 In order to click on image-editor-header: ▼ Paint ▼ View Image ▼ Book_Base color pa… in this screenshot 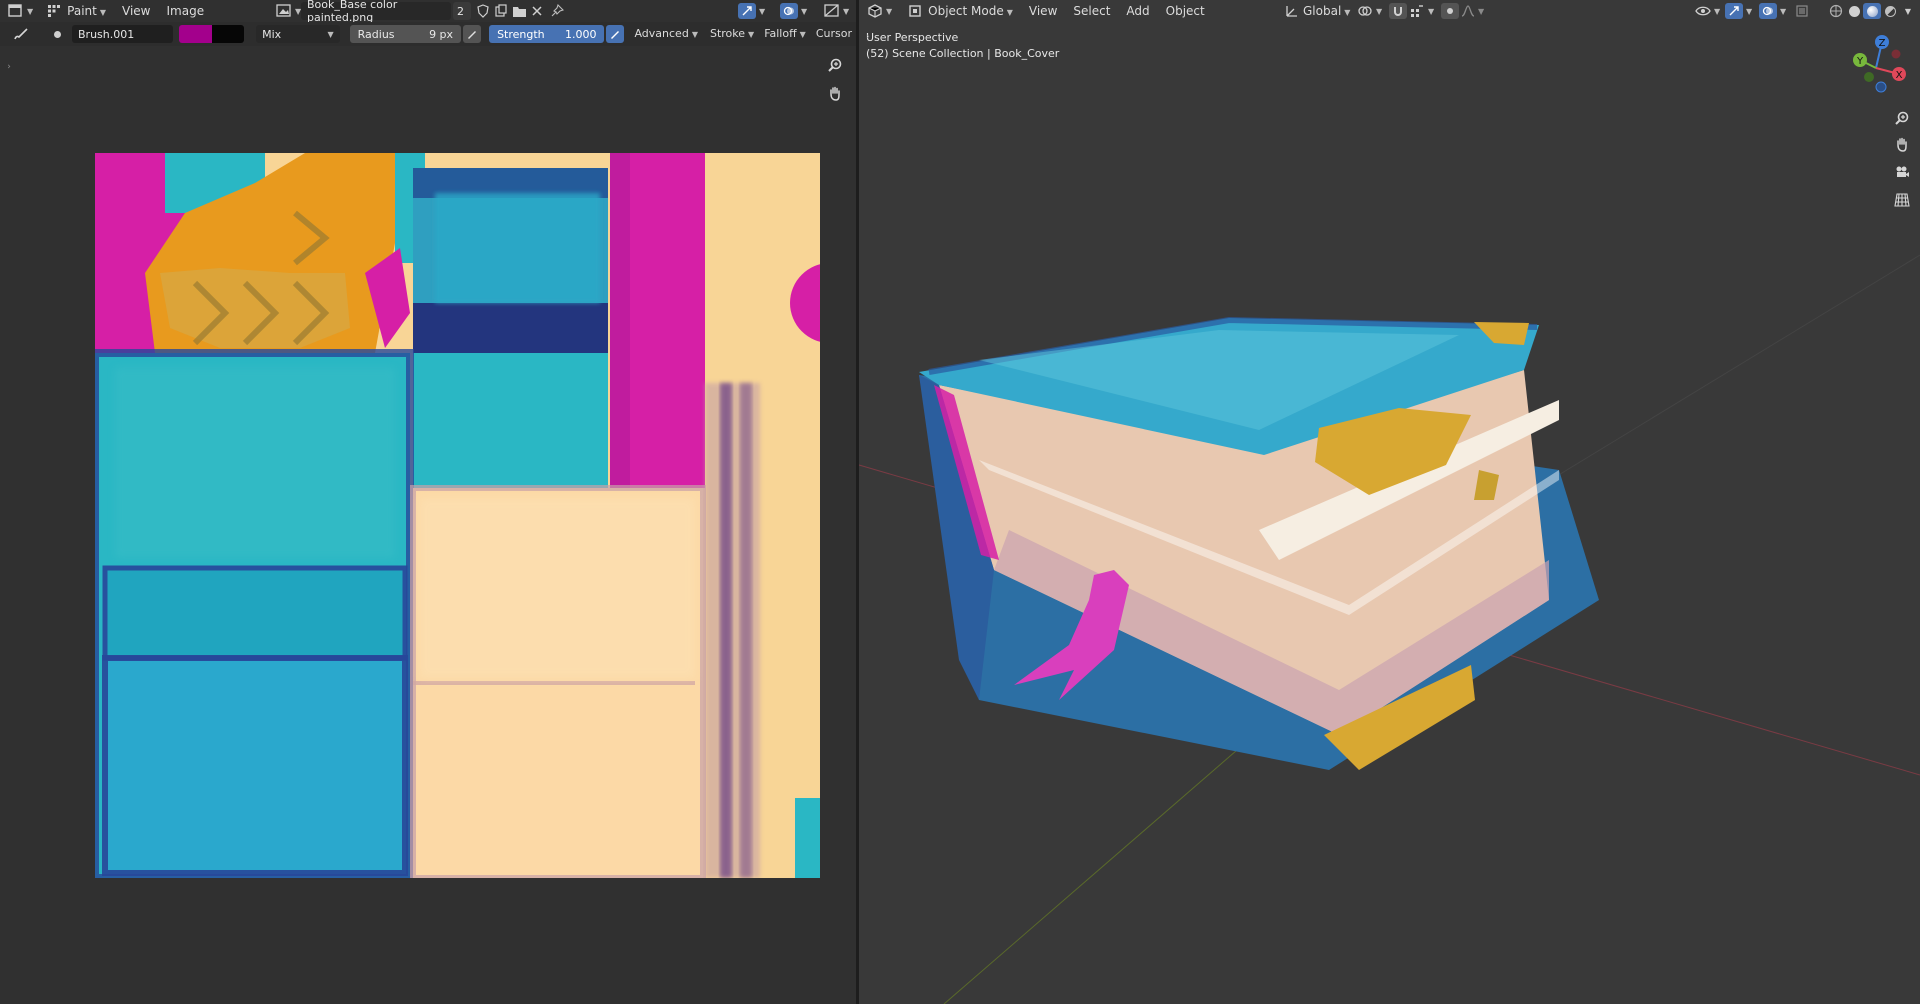, I will do `click(428, 12)`.